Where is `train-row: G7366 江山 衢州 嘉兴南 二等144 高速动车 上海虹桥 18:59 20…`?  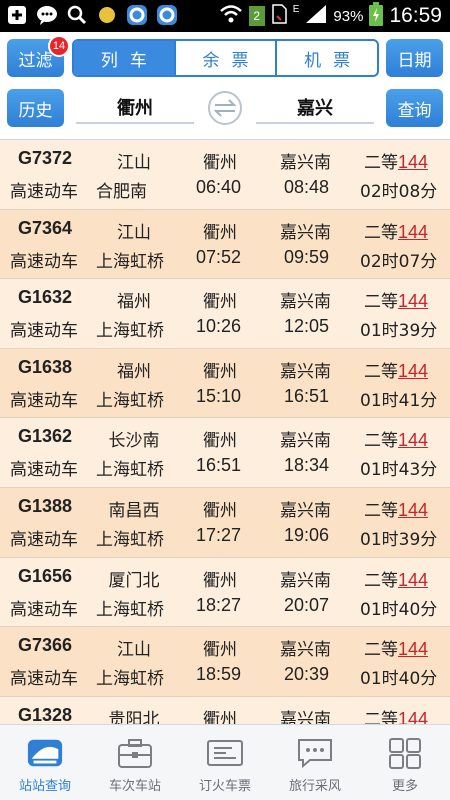
train-row: G7366 江山 衢州 嘉兴南 二等144 高速动车 上海虹桥 18:59 20… is located at coordinates (225, 662).